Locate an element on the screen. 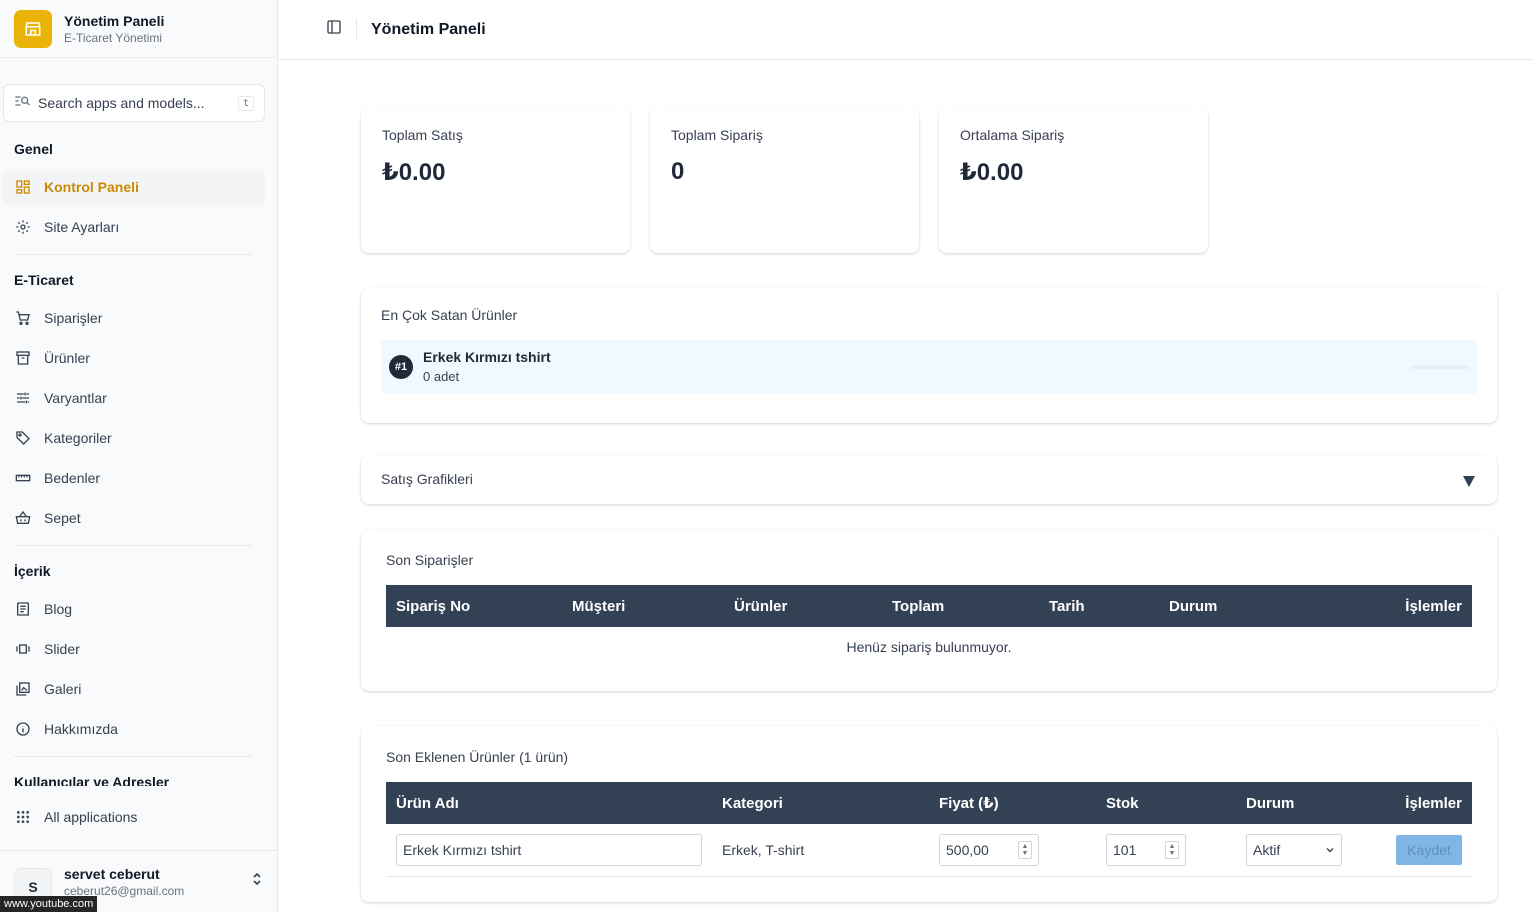 This screenshot has width=1532, height=912. save-button: Kaydet is located at coordinates (1429, 849).